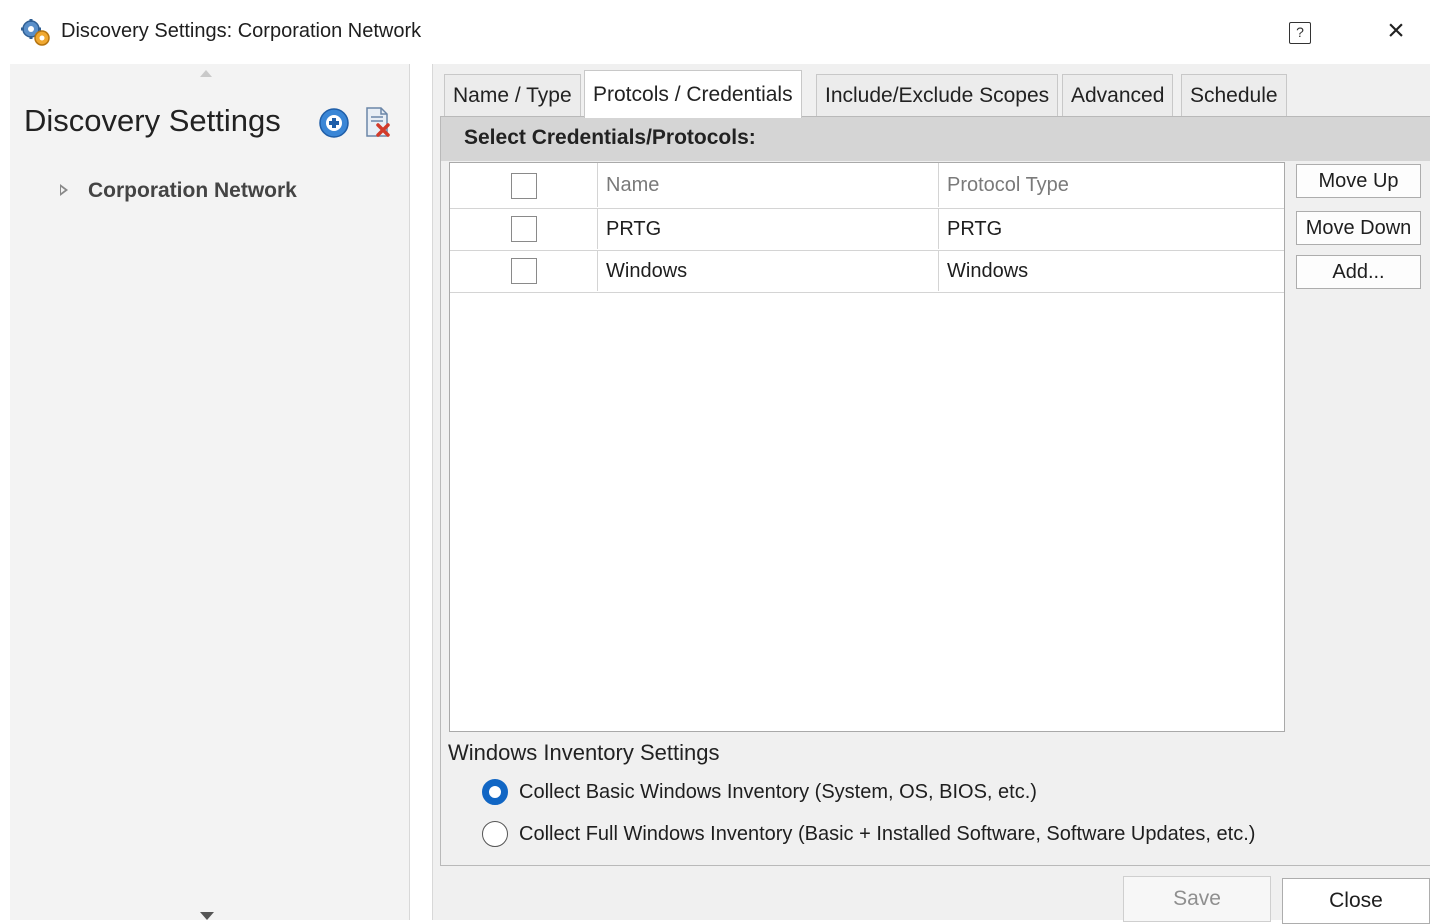 The width and height of the screenshot is (1430, 924). I want to click on window-title: Discovery Settings: Corporation Network, so click(241, 31).